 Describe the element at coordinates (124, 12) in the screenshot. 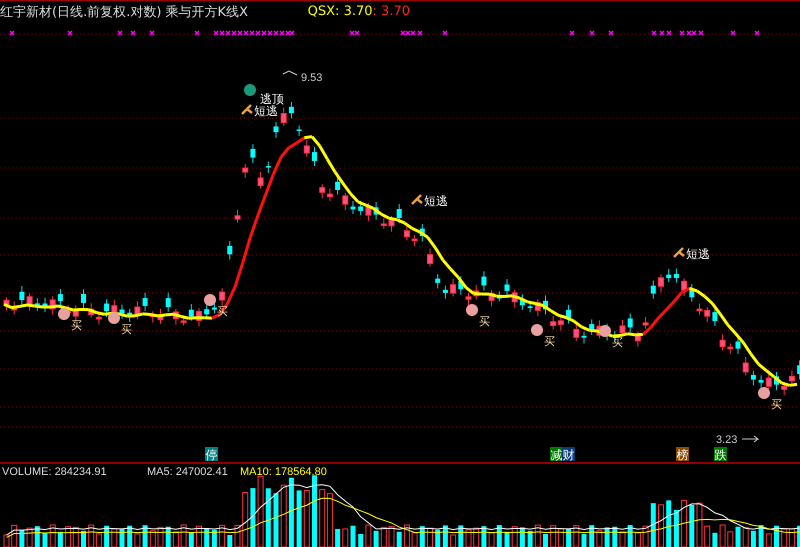

I see `chart-title: 红宇新材(日线.前复权.对数) 乘与开方K线X` at that location.